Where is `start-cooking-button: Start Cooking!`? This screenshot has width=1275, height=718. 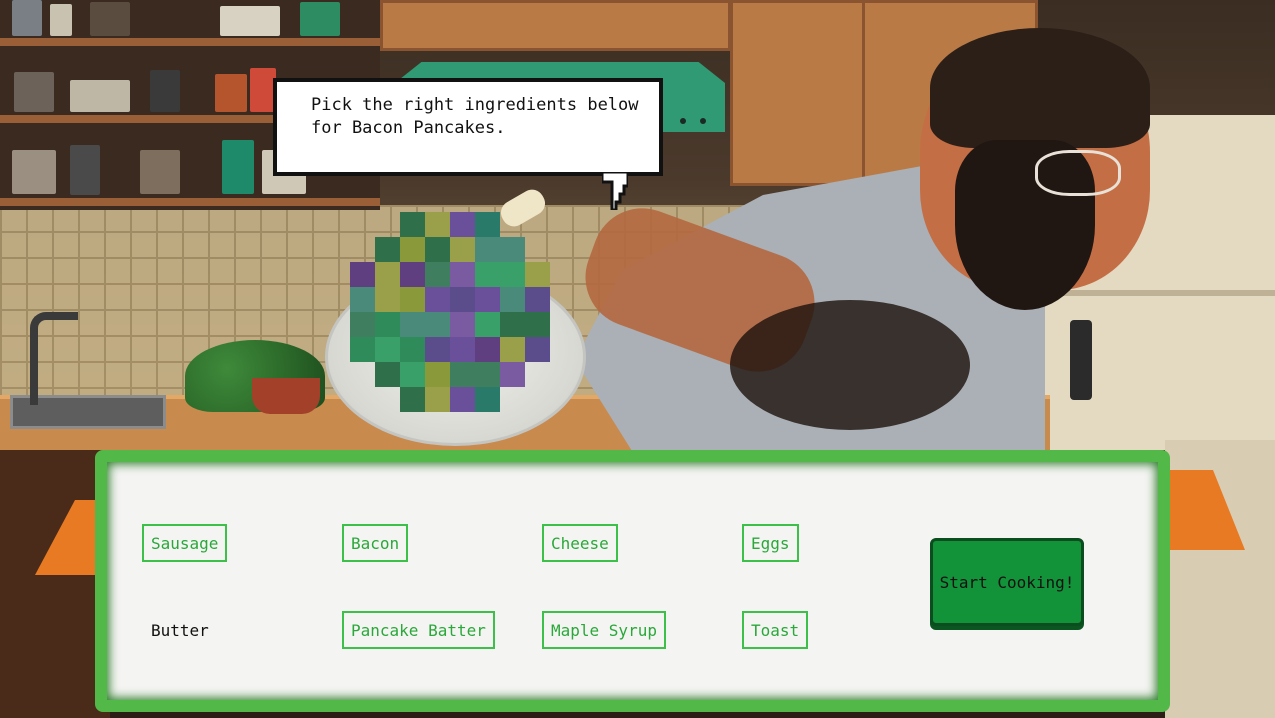 start-cooking-button: Start Cooking! is located at coordinates (1007, 582).